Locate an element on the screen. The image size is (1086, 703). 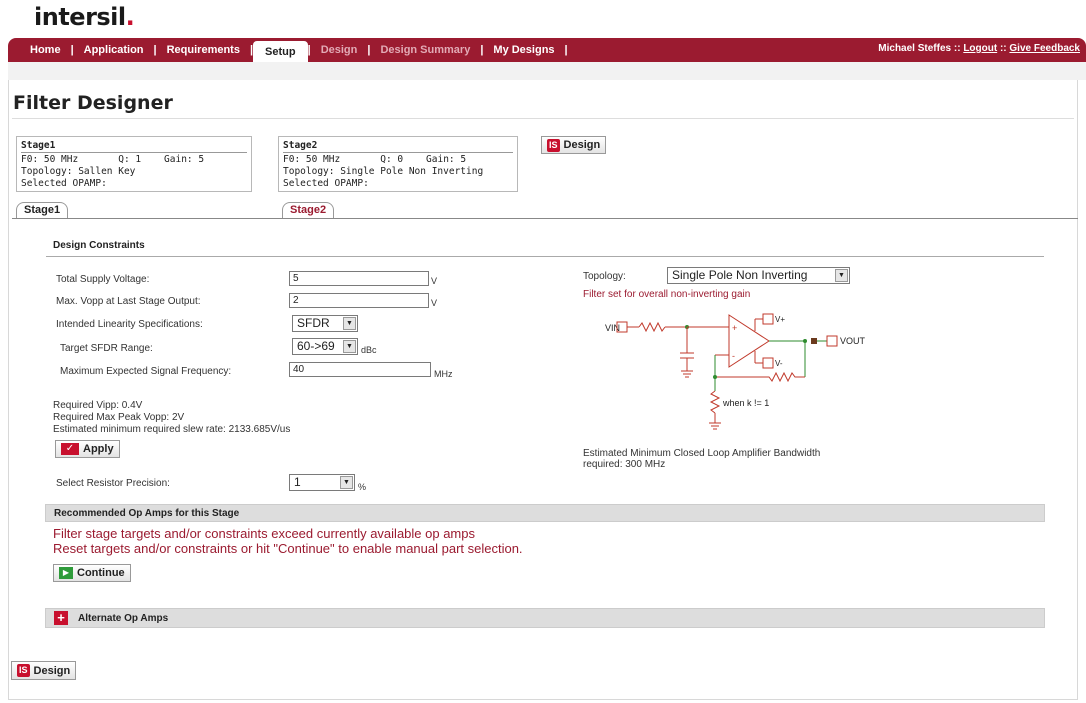
design-button-label: Design is located at coordinates (582, 145).